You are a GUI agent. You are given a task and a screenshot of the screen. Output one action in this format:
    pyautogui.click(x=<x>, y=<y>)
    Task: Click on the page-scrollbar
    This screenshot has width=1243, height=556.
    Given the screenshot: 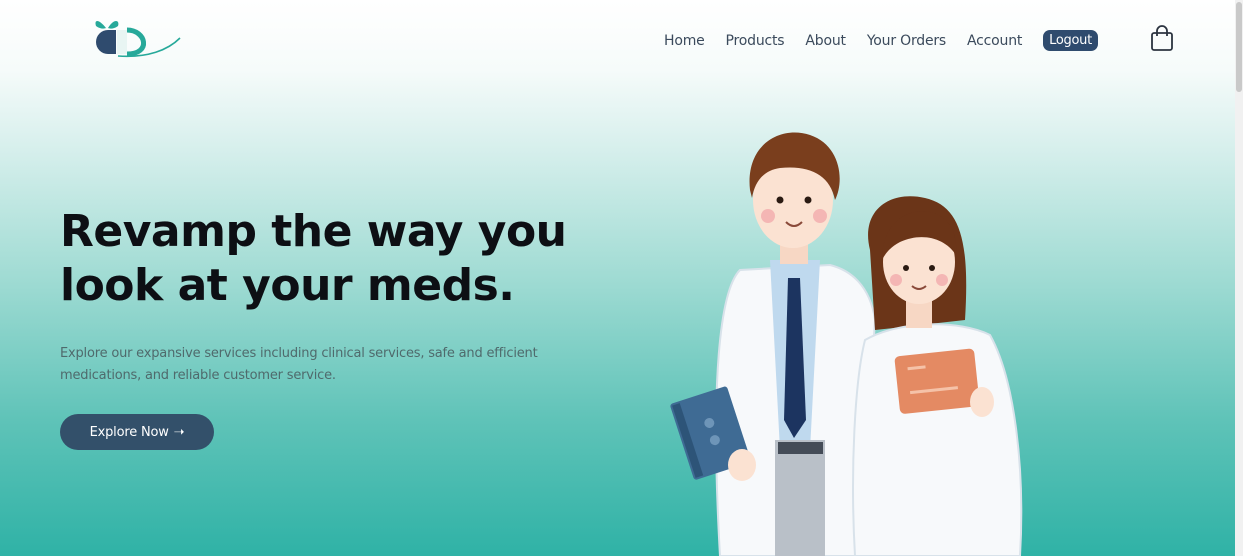 What is the action you would take?
    pyautogui.click(x=1239, y=278)
    